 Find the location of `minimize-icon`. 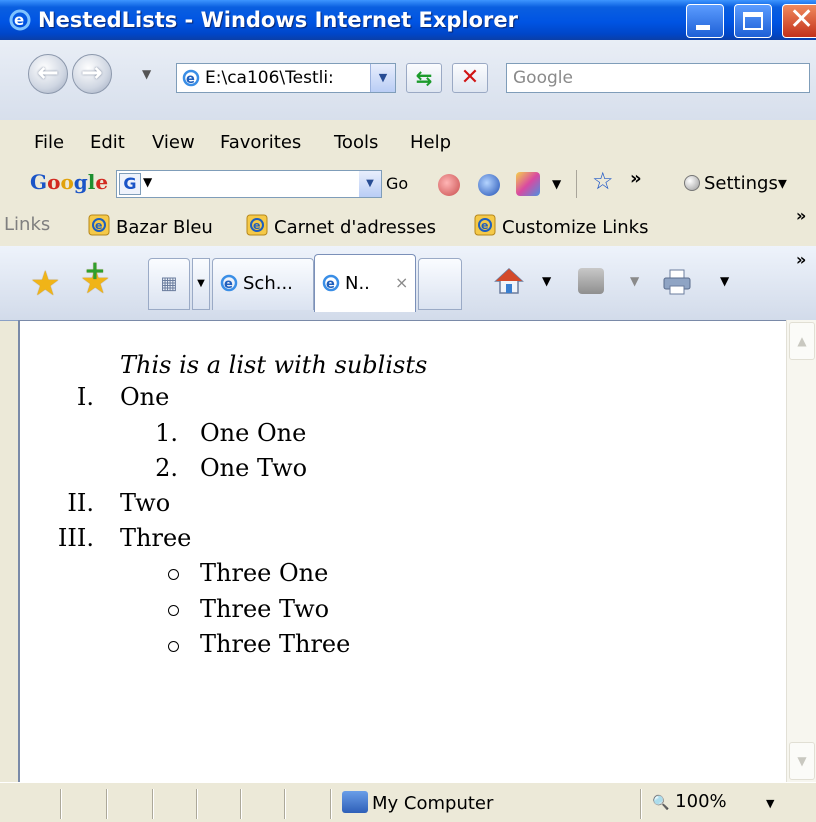

minimize-icon is located at coordinates (703, 27).